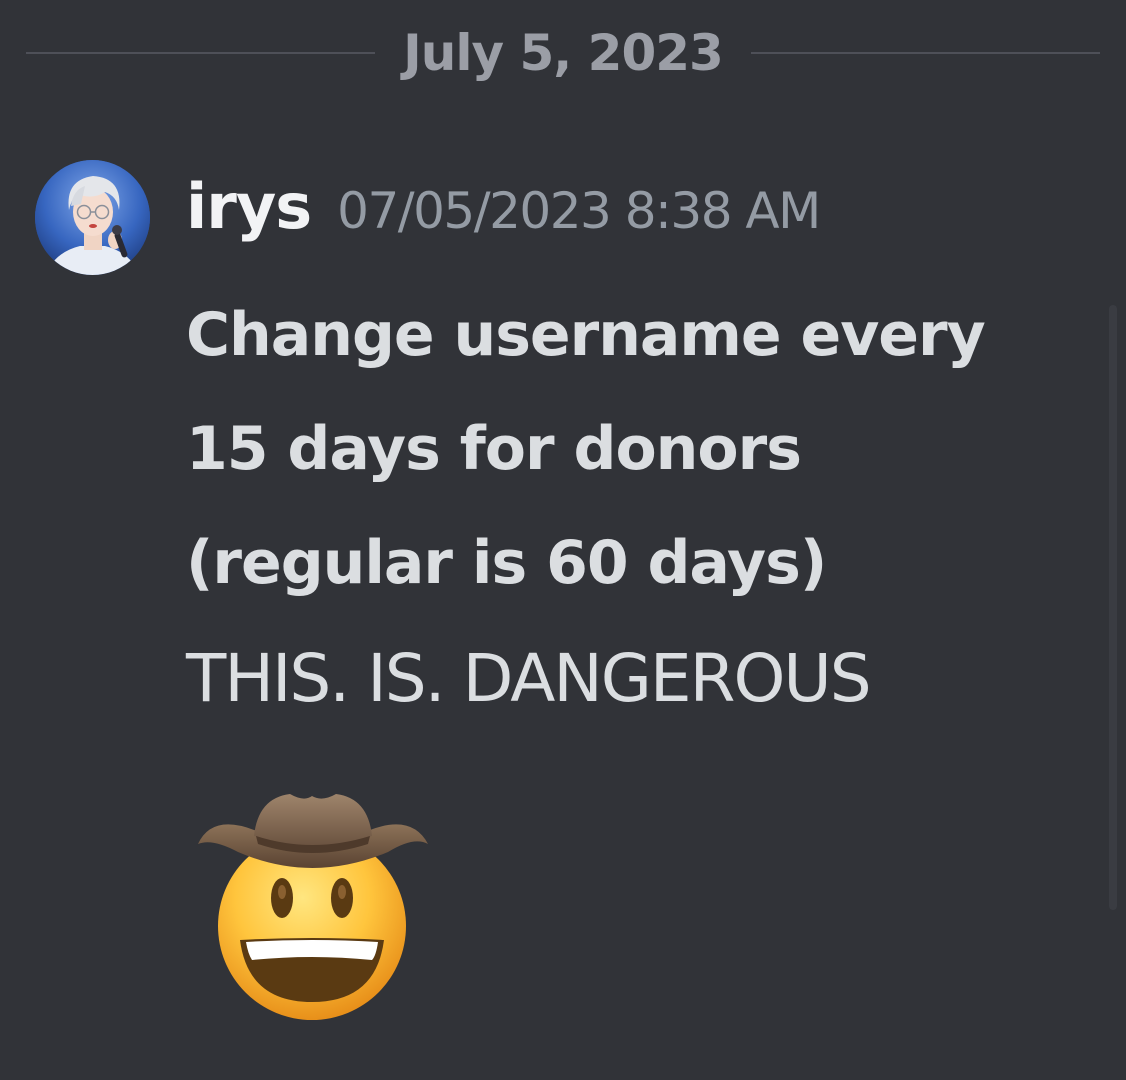 This screenshot has width=1126, height=1080. I want to click on divider-line-right, so click(925, 53).